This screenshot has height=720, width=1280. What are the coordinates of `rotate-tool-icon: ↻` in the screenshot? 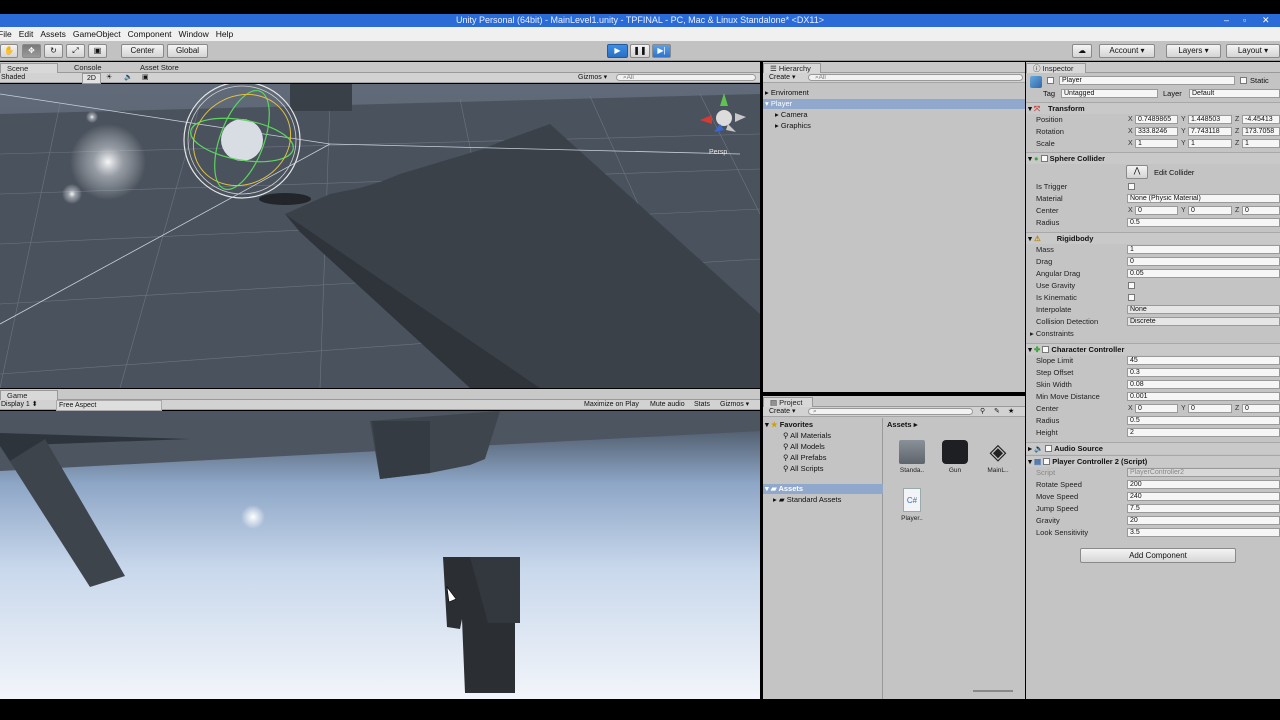 It's located at (53, 51).